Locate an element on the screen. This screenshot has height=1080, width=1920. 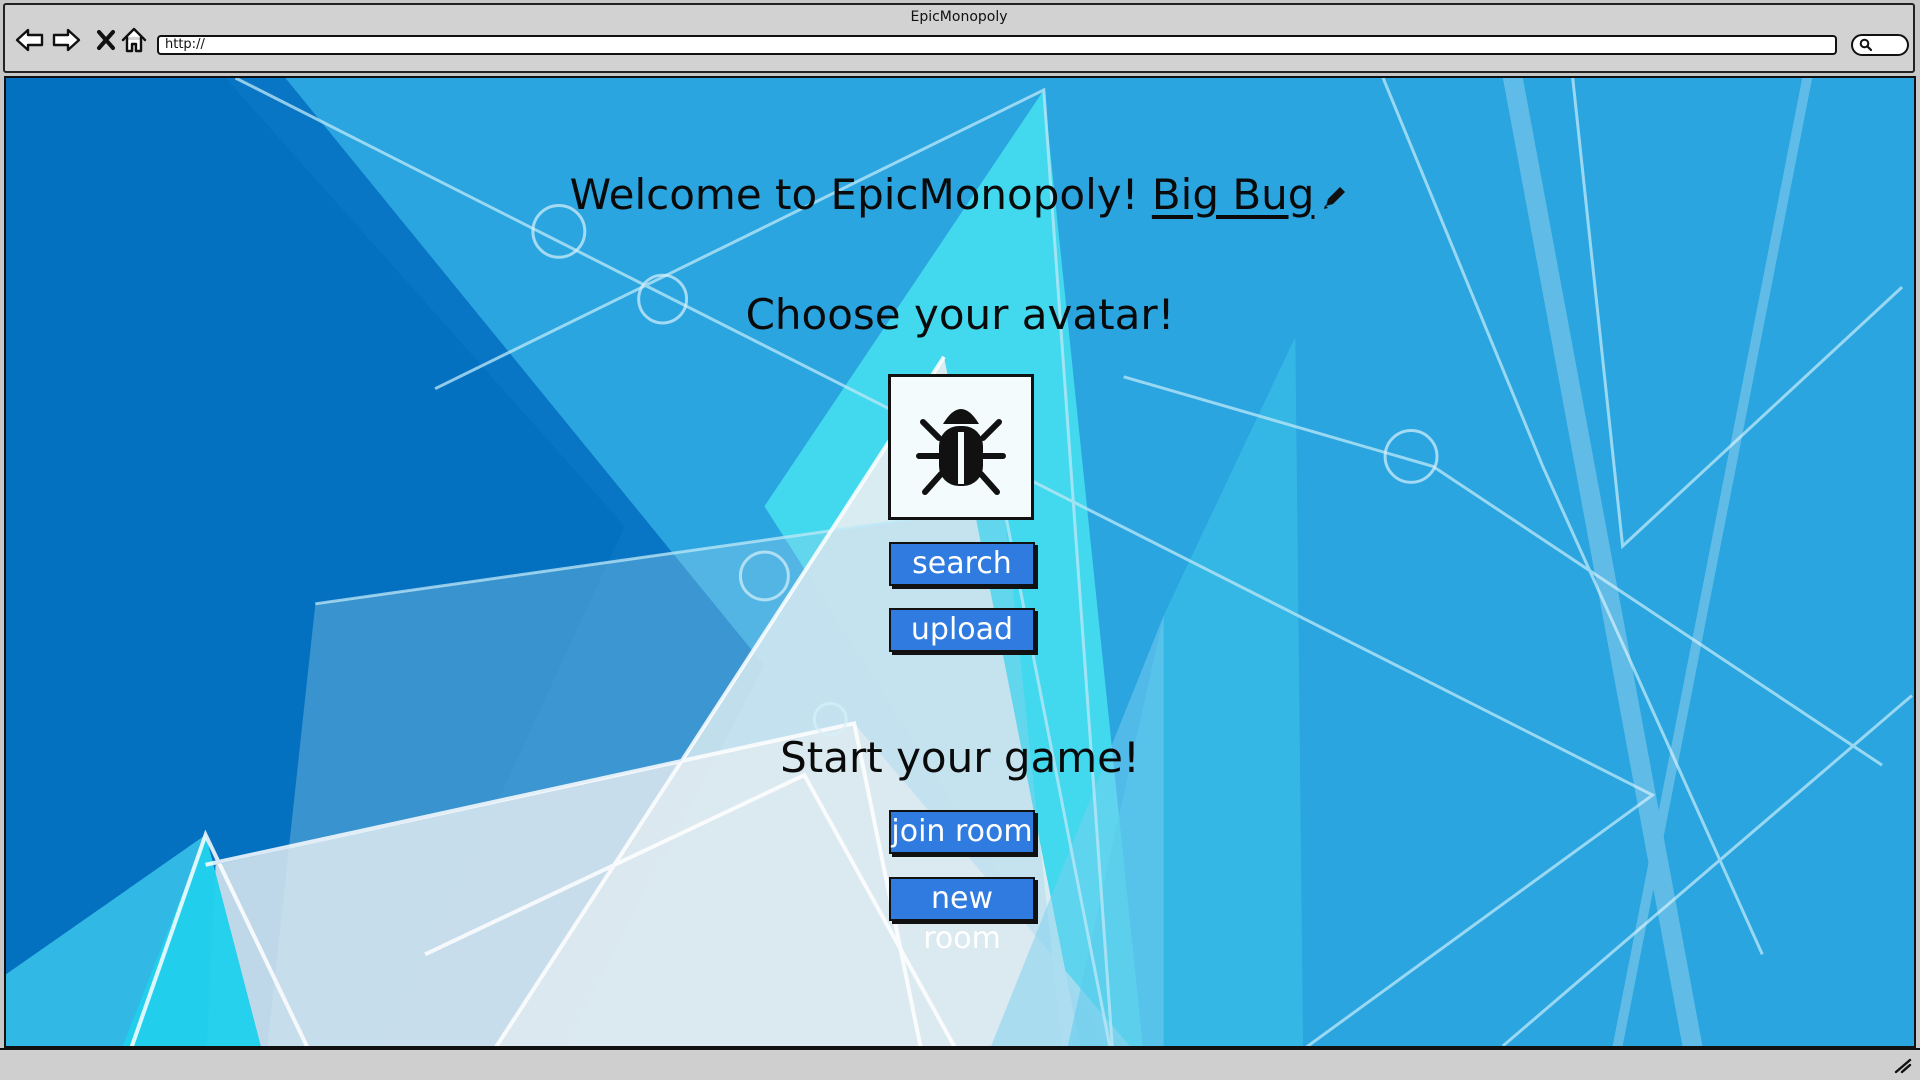
avatar-heading: Choose your avatar! is located at coordinates (960, 314).